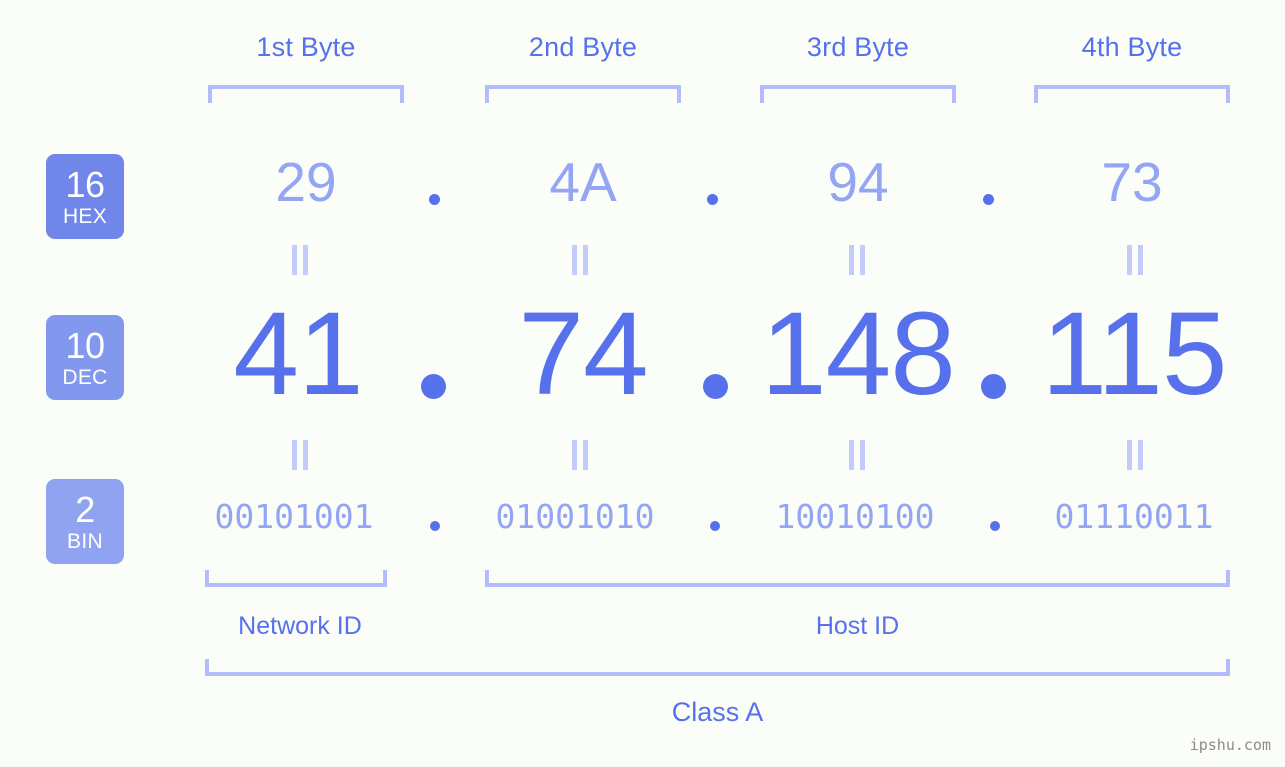 Image resolution: width=1285 pixels, height=767 pixels. I want to click on base-badge-hex-number: 16, so click(85, 184).